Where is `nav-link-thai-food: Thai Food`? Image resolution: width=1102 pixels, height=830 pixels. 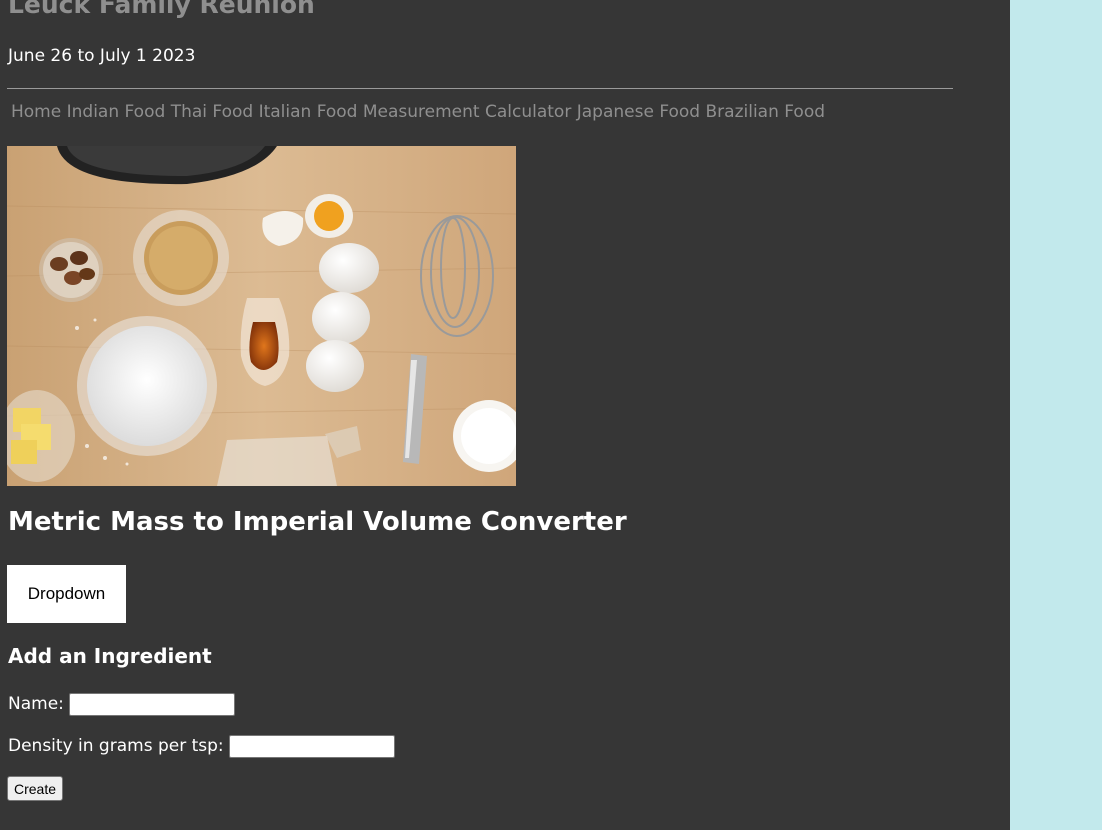
nav-link-thai-food: Thai Food is located at coordinates (212, 112).